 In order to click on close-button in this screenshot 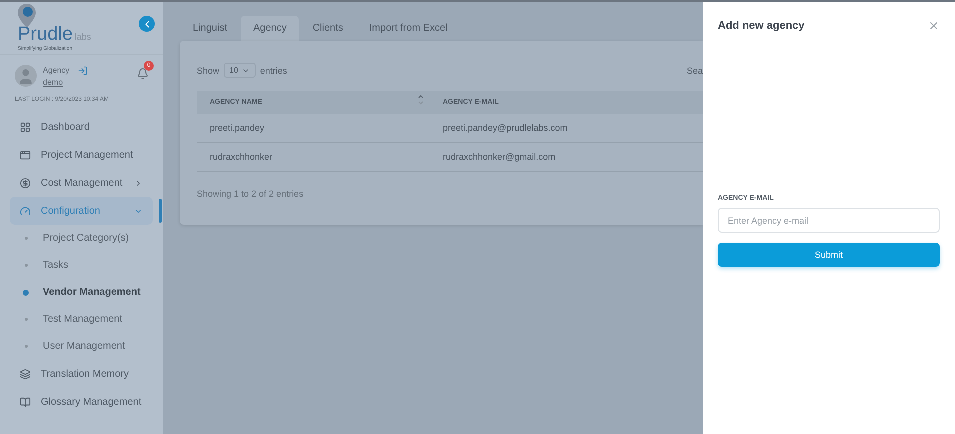, I will do `click(934, 26)`.